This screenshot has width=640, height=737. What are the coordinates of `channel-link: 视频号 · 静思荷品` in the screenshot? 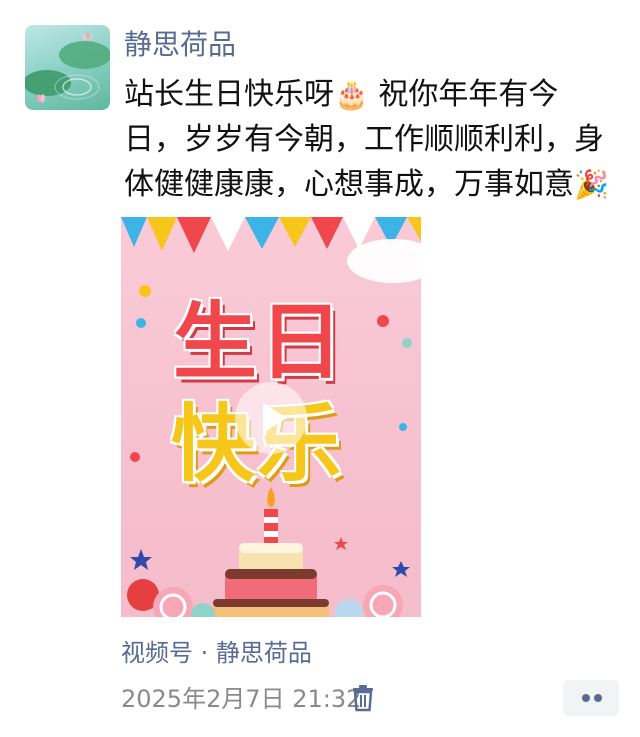 It's located at (216, 653).